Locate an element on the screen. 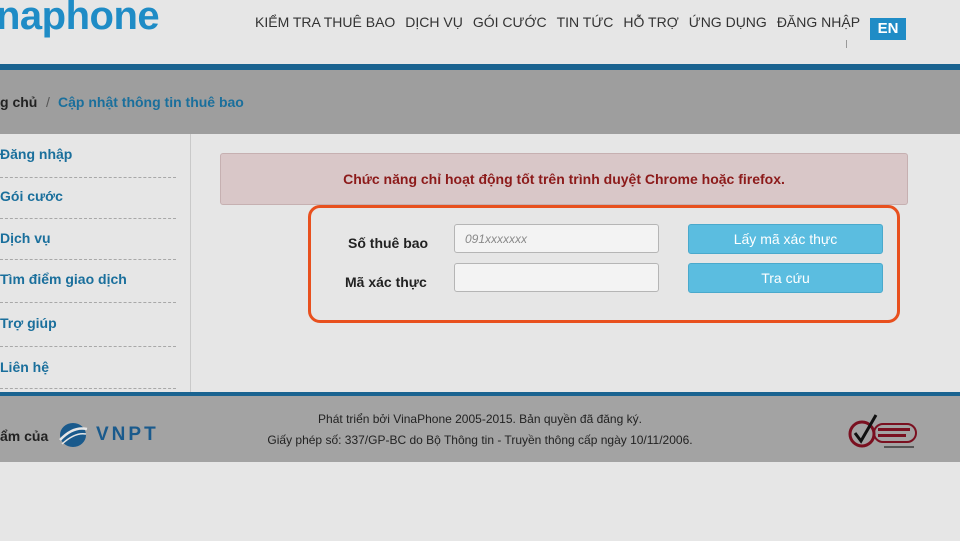  verisign-trusted-icon is located at coordinates (883, 433).